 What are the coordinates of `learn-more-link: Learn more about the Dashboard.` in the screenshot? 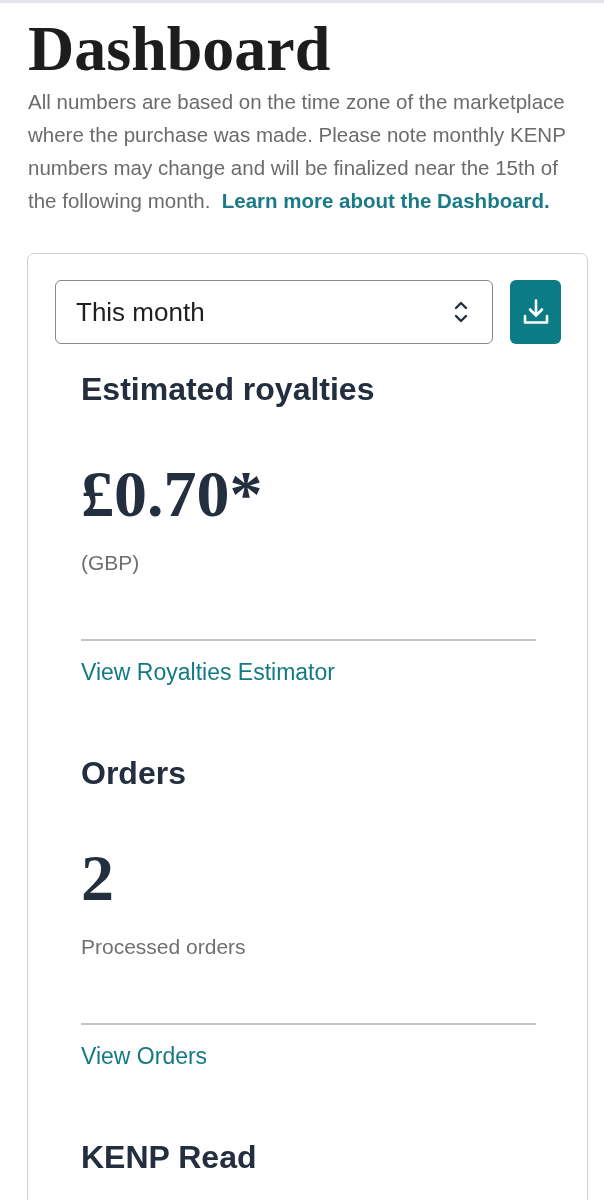 It's located at (385, 200).